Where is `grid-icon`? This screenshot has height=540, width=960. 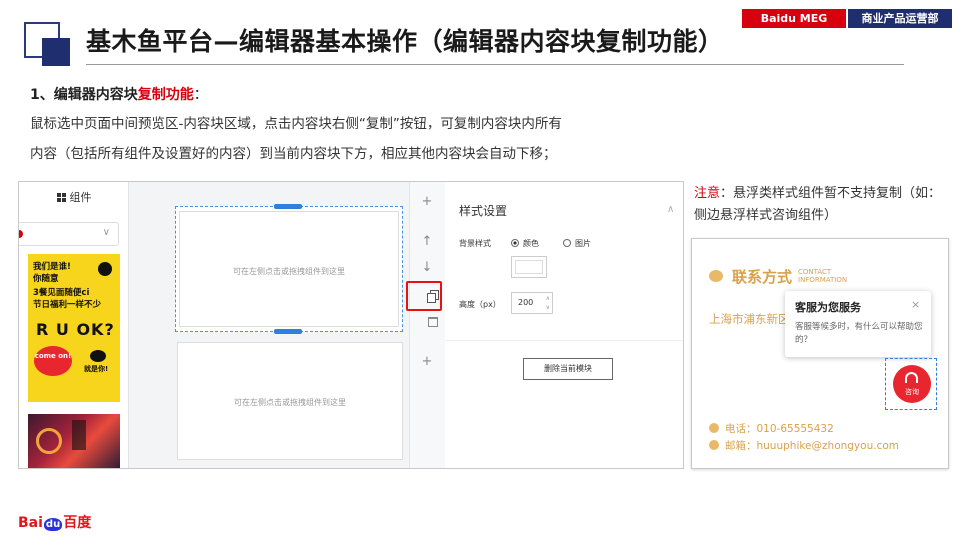
grid-icon is located at coordinates (61, 197).